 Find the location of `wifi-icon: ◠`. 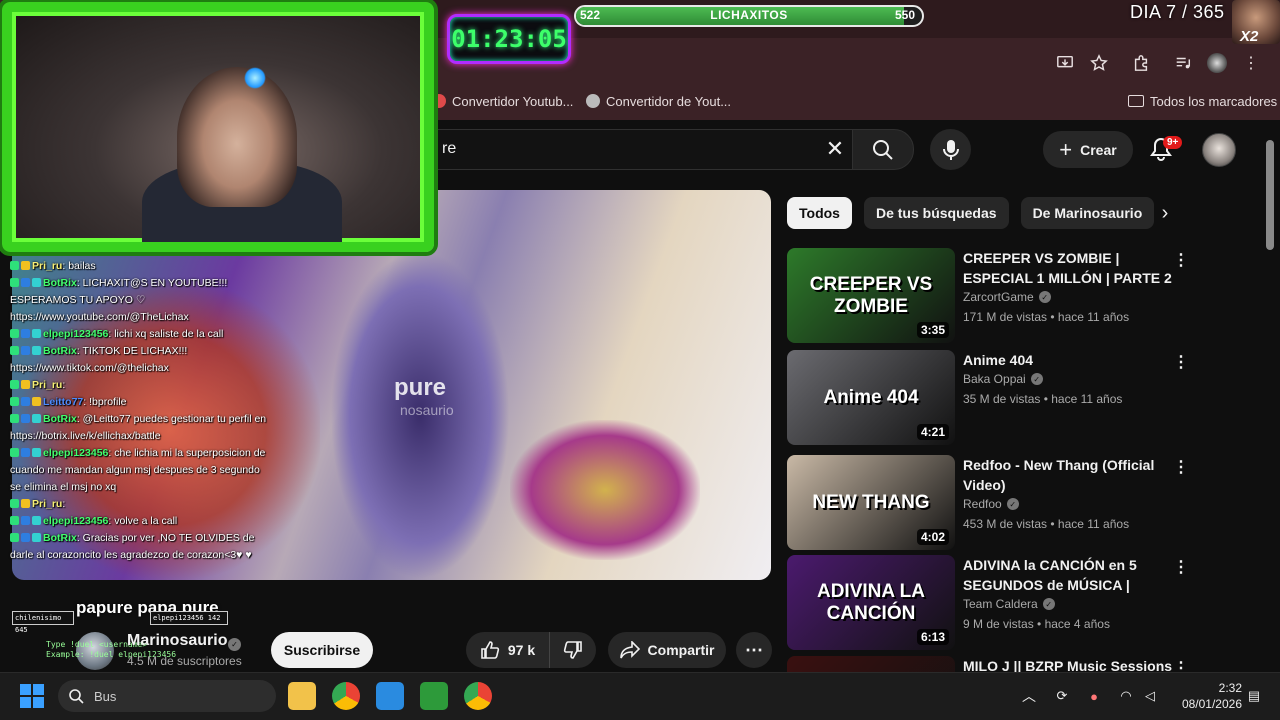

wifi-icon: ◠ is located at coordinates (1126, 696).